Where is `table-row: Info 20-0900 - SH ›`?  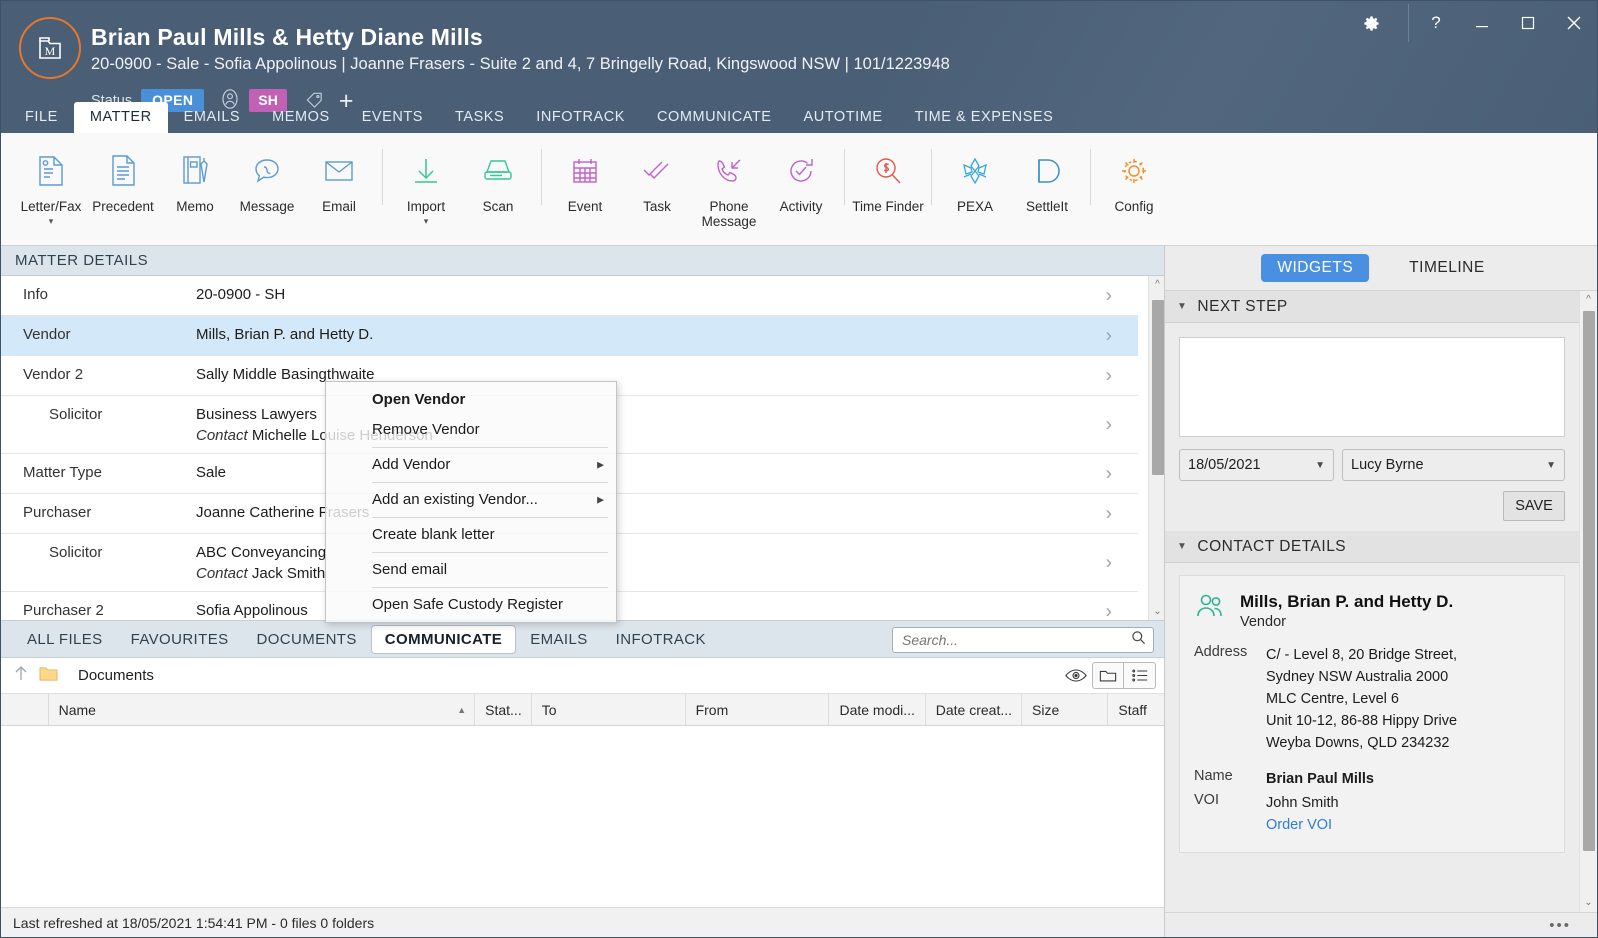 table-row: Info 20-0900 - SH › is located at coordinates (569, 296).